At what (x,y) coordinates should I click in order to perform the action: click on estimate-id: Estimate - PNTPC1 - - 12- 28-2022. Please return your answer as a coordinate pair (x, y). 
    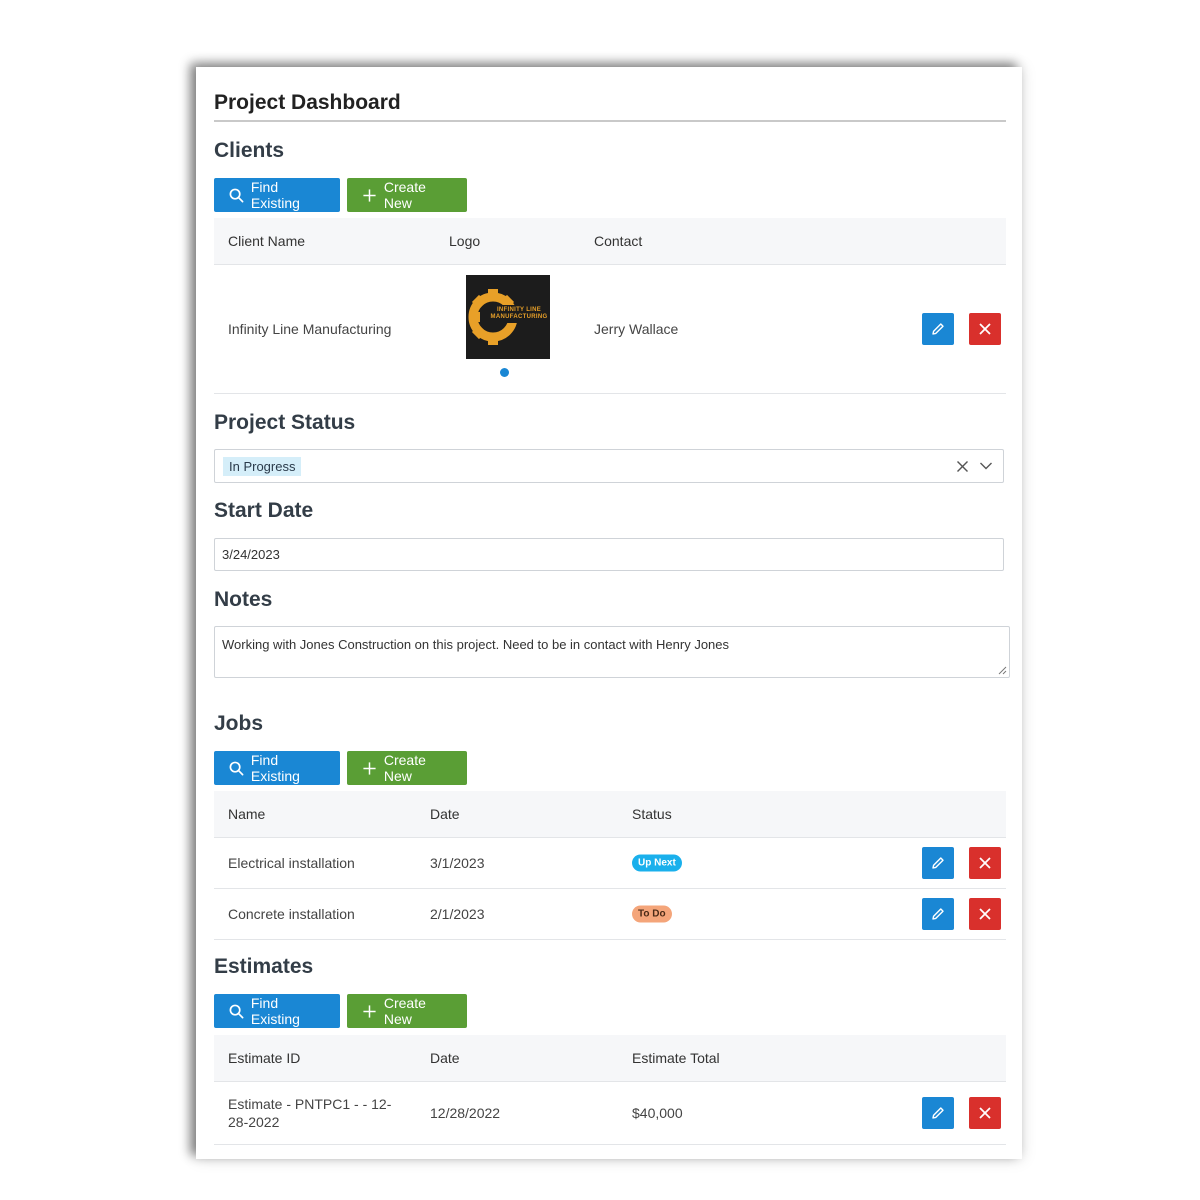
    Looking at the image, I should click on (310, 1113).